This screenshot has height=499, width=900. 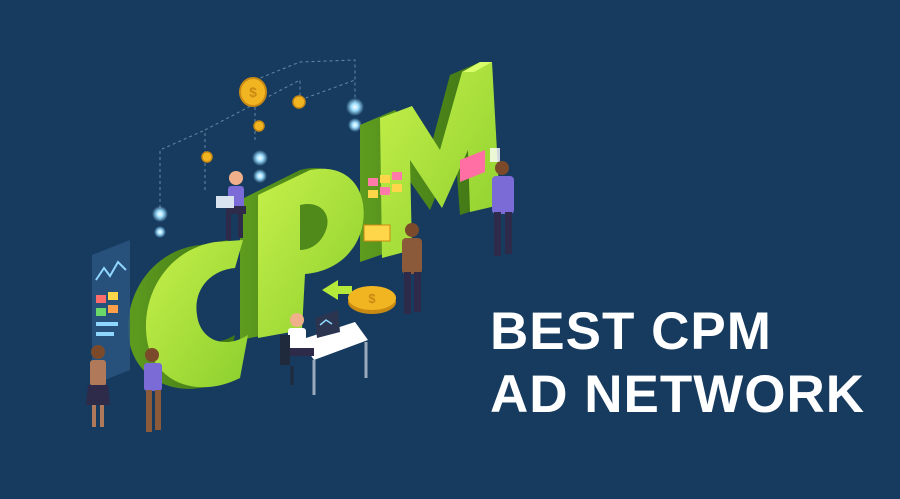 What do you see at coordinates (677, 363) in the screenshot?
I see `headline: BEST CPM AD NETWORK` at bounding box center [677, 363].